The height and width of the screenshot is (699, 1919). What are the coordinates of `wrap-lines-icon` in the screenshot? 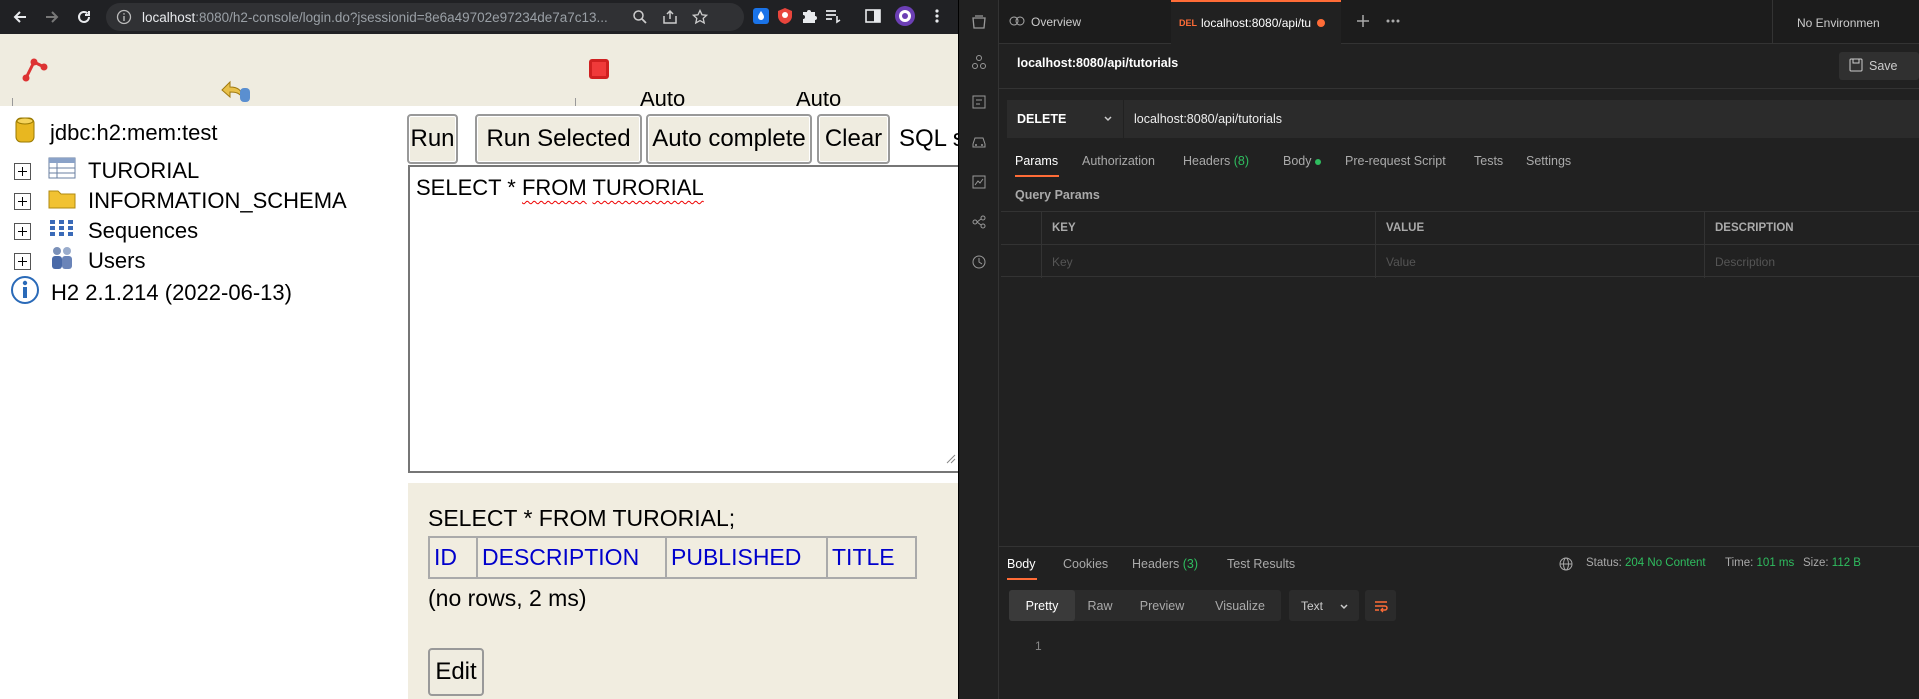 It's located at (1380, 605).